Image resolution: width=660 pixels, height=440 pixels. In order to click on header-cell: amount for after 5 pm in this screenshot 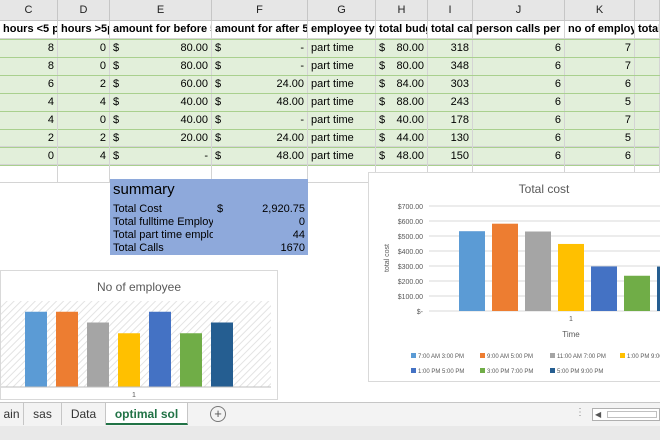, I will do `click(260, 30)`.